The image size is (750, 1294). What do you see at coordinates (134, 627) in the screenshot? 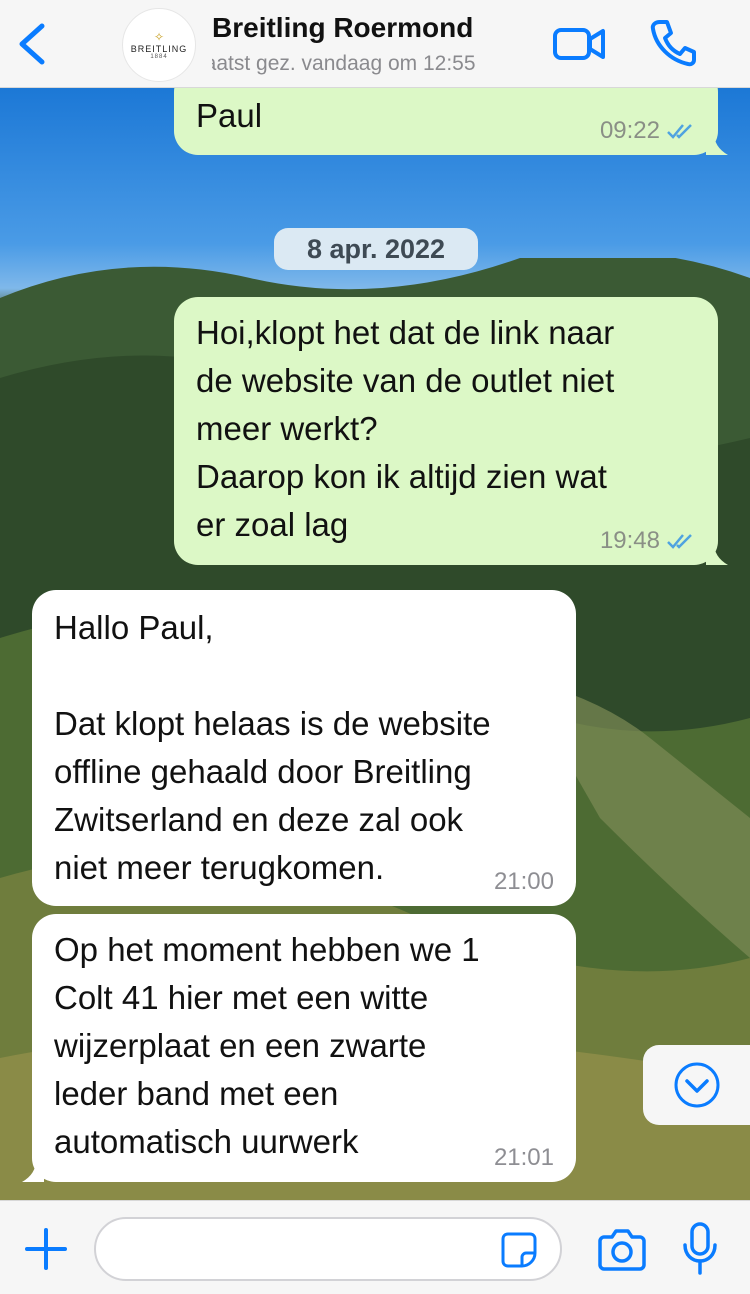
I see `message-line: Hallo Paul,` at bounding box center [134, 627].